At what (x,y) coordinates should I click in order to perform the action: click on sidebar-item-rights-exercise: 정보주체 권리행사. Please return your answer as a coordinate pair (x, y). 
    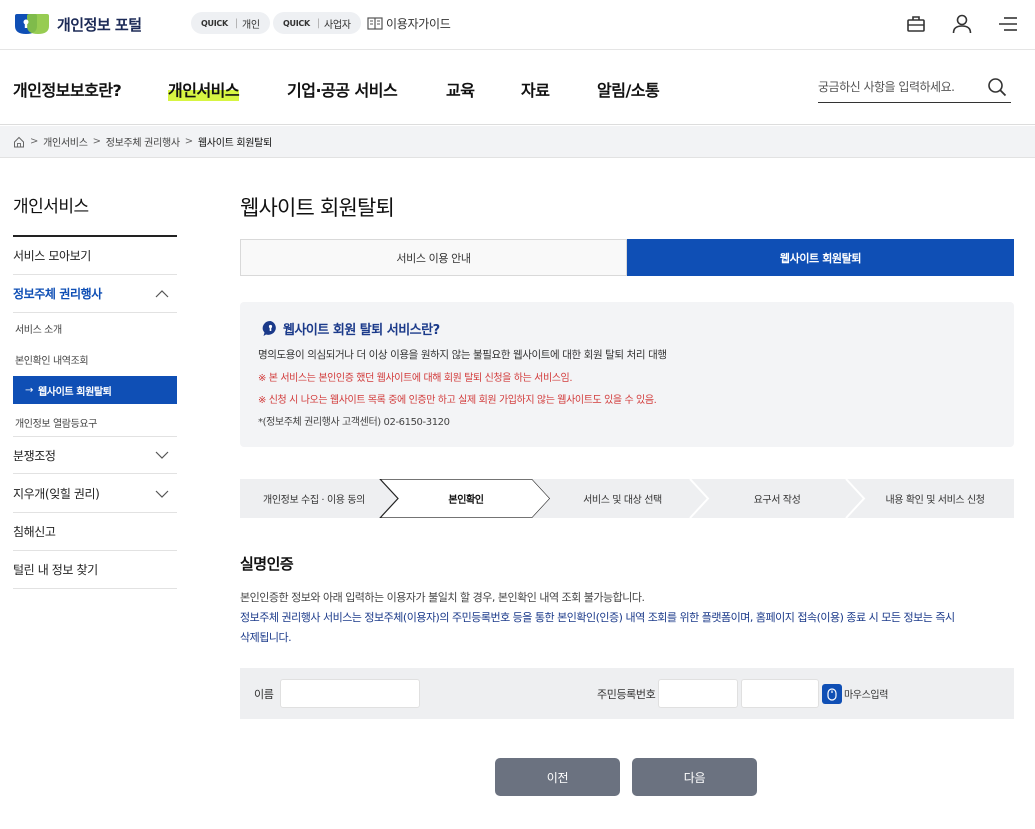
    Looking at the image, I should click on (95, 294).